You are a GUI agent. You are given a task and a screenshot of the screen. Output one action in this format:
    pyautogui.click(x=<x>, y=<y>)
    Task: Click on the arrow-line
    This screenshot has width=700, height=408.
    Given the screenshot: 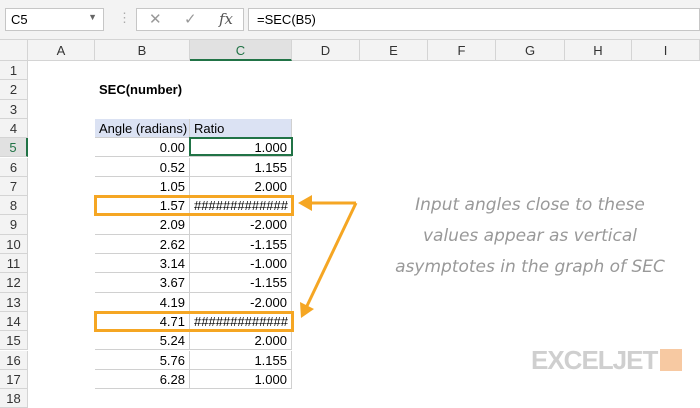 What is the action you would take?
    pyautogui.click(x=331, y=255)
    